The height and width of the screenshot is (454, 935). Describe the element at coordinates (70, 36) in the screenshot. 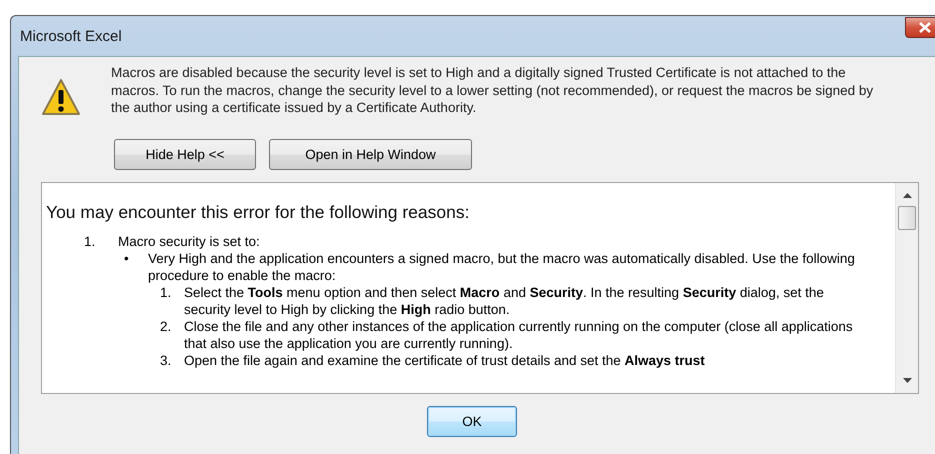

I see `window-title: Microsoft Excel` at that location.